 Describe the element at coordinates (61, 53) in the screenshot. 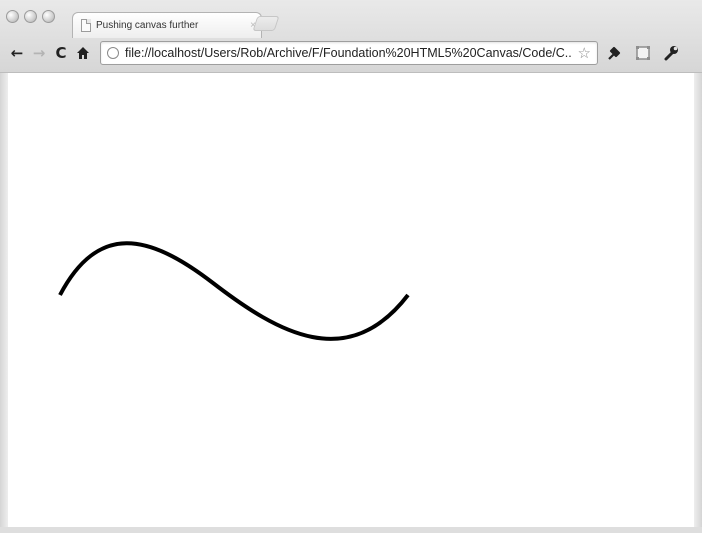

I see `reload-icon: C` at that location.